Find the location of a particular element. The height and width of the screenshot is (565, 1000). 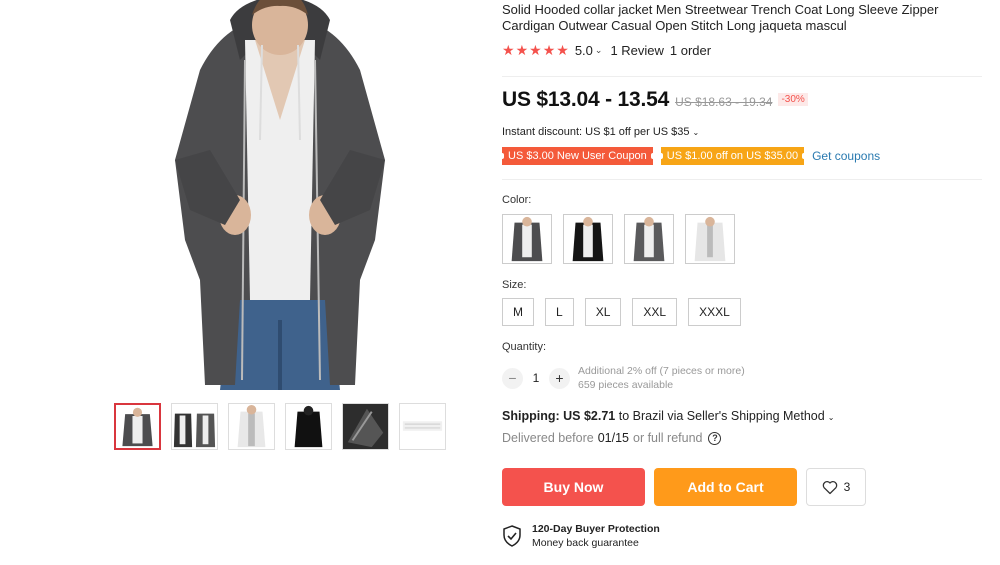

discount-badge: -30% is located at coordinates (793, 99).